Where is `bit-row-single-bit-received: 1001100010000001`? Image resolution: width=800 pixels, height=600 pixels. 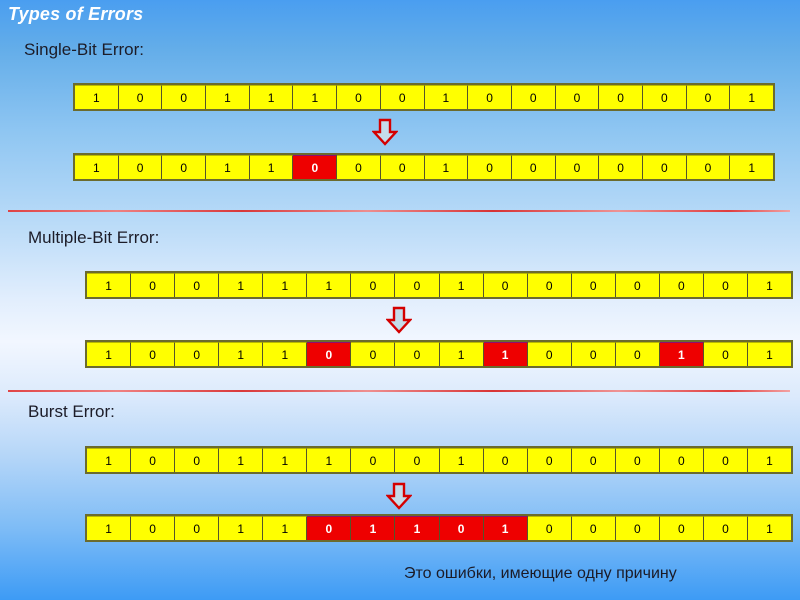
bit-row-single-bit-received: 1001100010000001 is located at coordinates (424, 167).